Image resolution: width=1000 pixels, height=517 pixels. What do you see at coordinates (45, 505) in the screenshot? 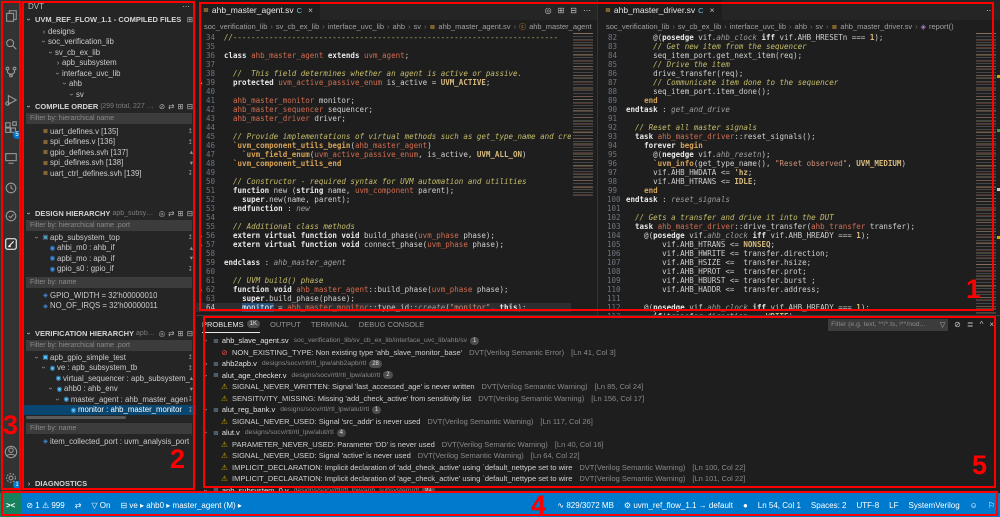
I see `problems-summary: ⊘ 1 ⚠ 999` at bounding box center [45, 505].